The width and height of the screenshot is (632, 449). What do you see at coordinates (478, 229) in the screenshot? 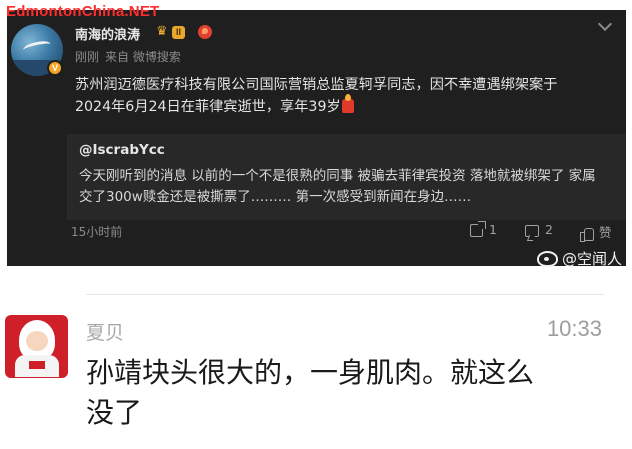
I see `share-icon` at bounding box center [478, 229].